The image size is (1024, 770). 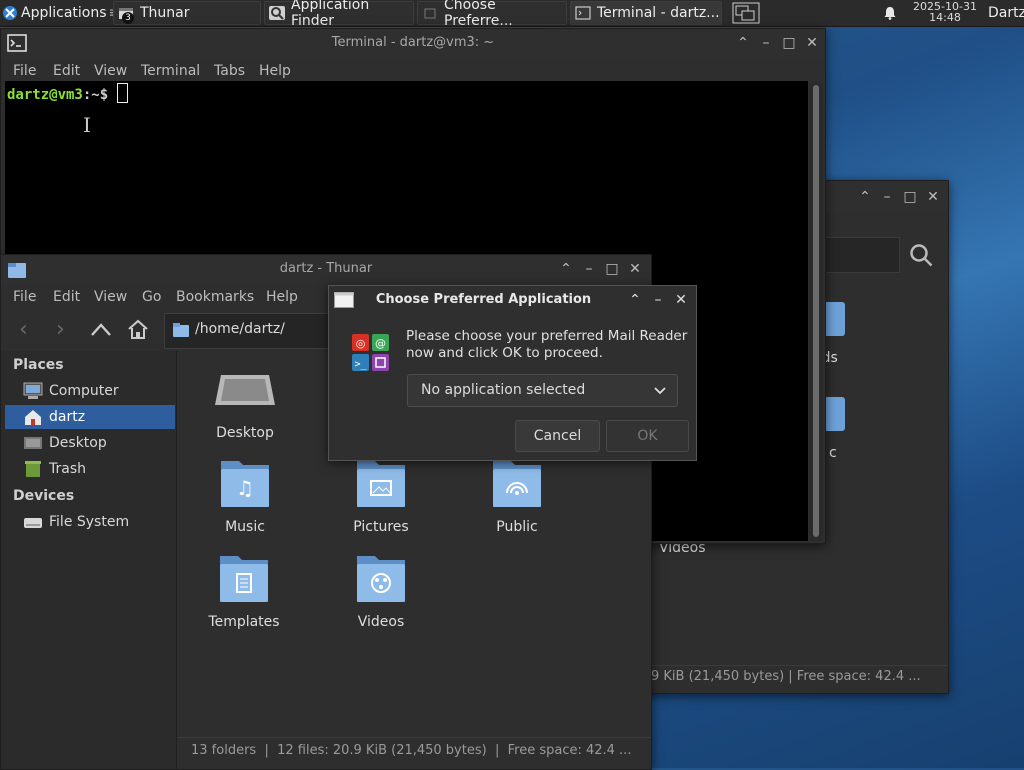 What do you see at coordinates (60, 329) in the screenshot?
I see `forward-arrow-icon: ›` at bounding box center [60, 329].